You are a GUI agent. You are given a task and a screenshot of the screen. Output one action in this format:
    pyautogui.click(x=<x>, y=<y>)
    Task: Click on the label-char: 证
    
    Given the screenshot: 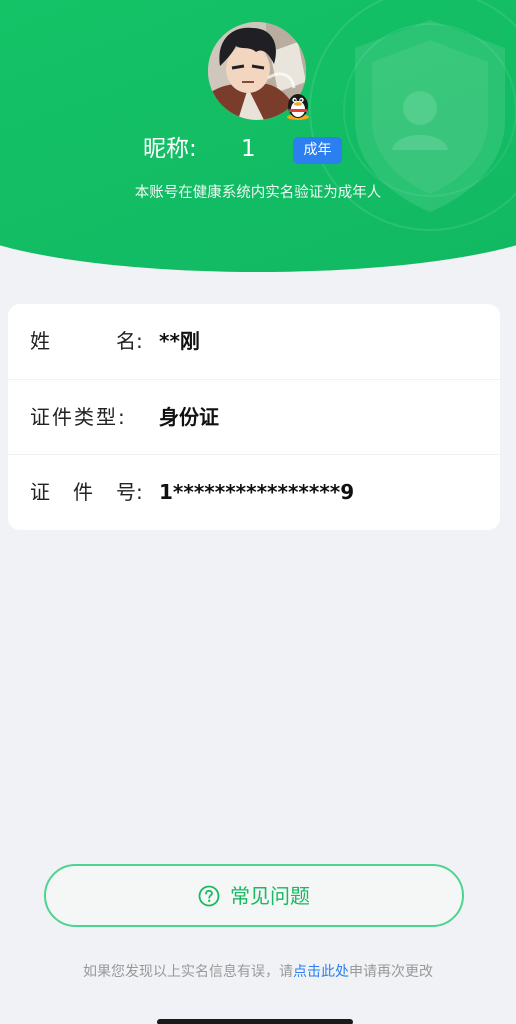 What is the action you would take?
    pyautogui.click(x=40, y=492)
    